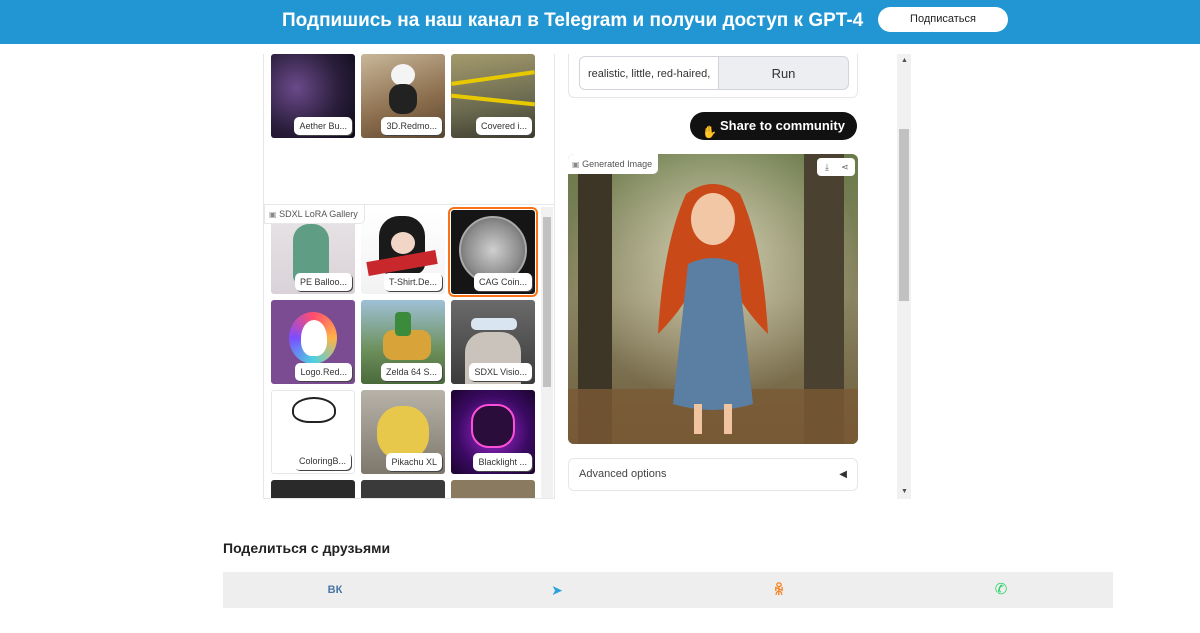 This screenshot has height=633, width=1200. What do you see at coordinates (1001, 590) in the screenshot?
I see `whatsapp-icon: ✆` at bounding box center [1001, 590].